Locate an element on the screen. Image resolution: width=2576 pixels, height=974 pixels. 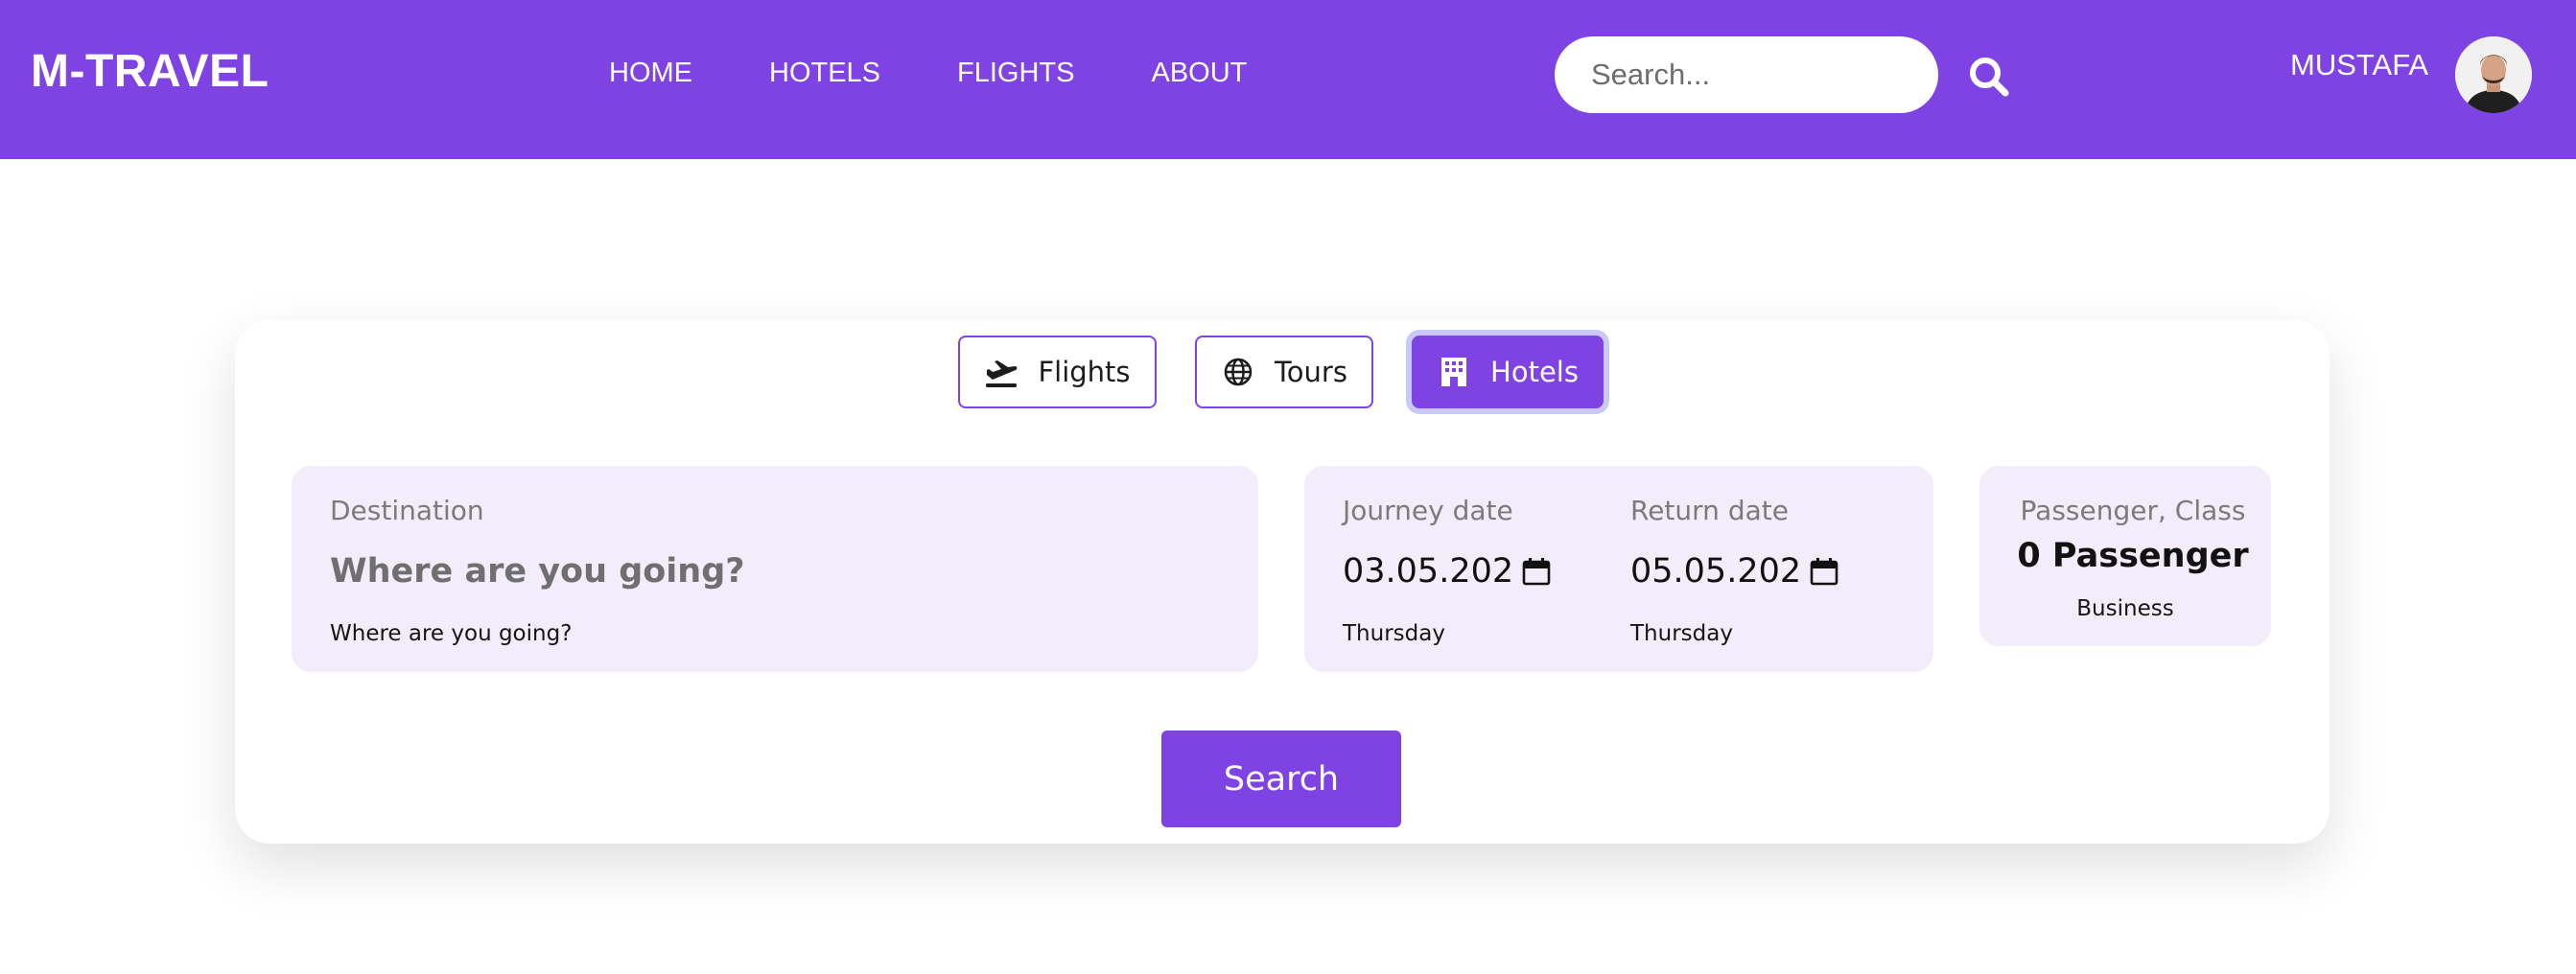
destination-input: Where are you going? is located at coordinates (537, 571).